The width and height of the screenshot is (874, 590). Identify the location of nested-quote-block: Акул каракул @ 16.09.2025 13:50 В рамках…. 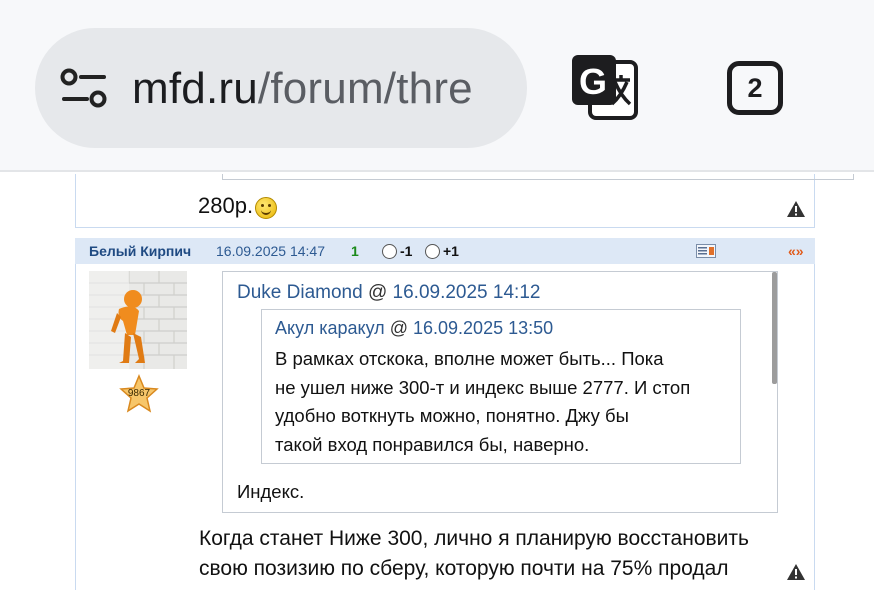
(501, 386).